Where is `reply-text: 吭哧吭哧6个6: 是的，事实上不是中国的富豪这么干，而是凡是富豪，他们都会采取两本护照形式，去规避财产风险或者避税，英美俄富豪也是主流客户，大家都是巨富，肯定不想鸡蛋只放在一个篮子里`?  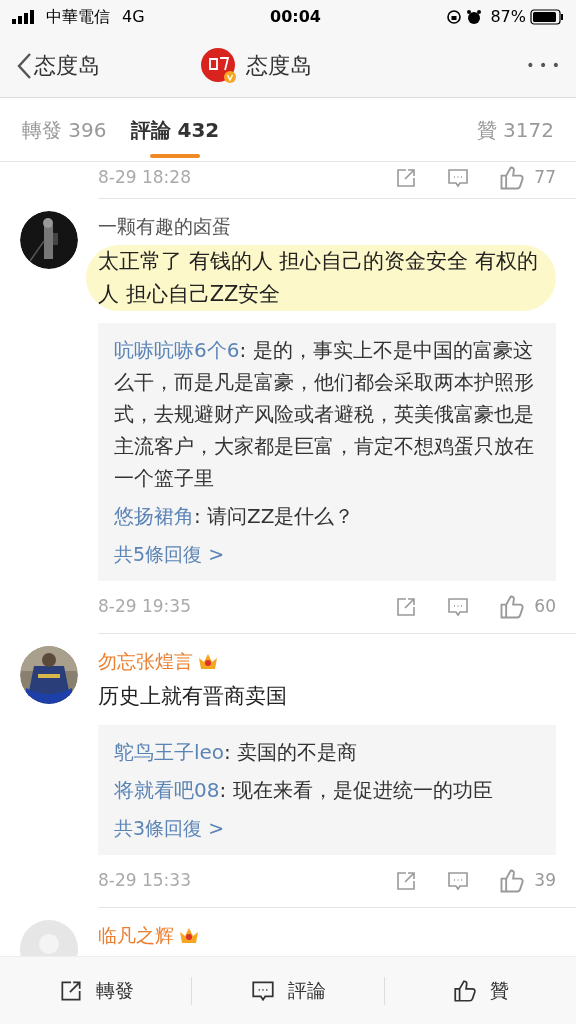 reply-text: 吭哧吭哧6个6: 是的，事实上不是中国的富豪这么干，而是凡是富豪，他们都会采取两本护照形式，去规避财产风险或者避税，英美俄富豪也是主流客户，大家都是巨富，肯定不想鸡蛋只放在一个篮子里 is located at coordinates (324, 414).